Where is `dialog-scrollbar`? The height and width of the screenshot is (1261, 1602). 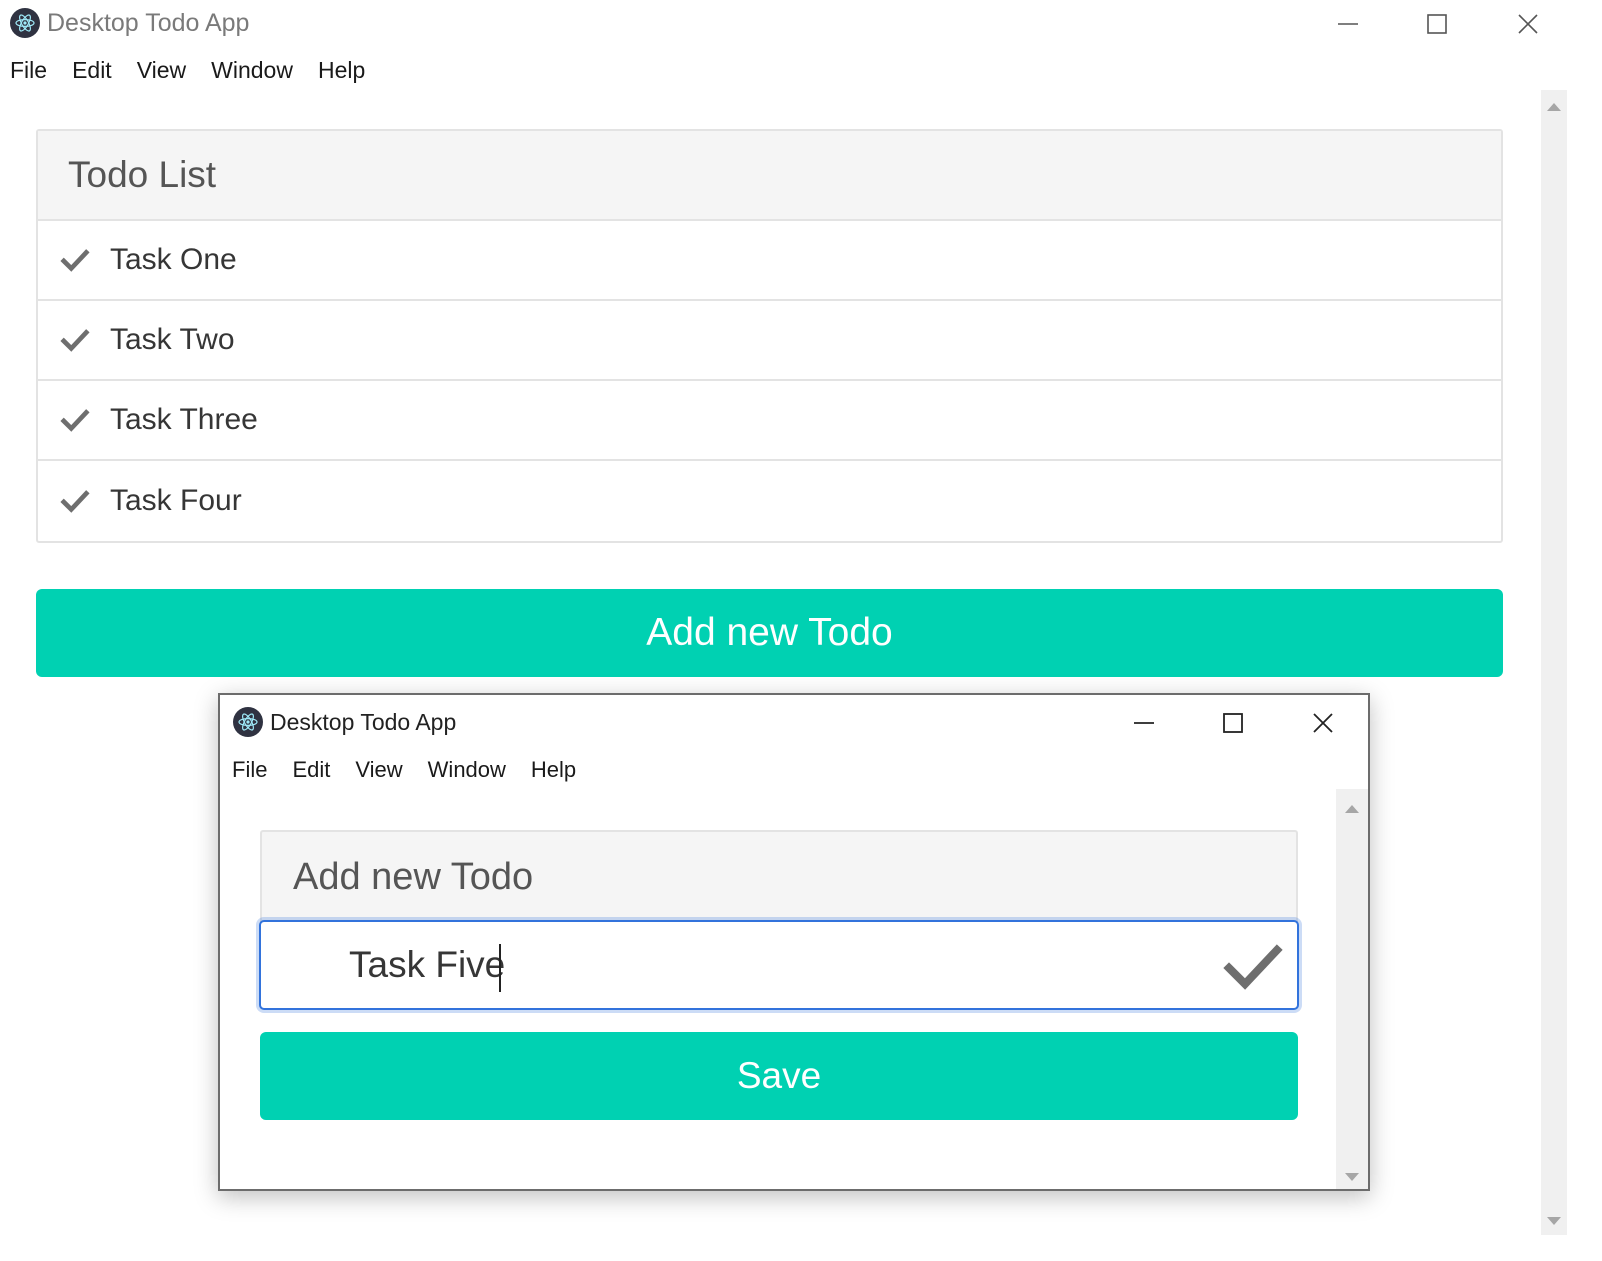 dialog-scrollbar is located at coordinates (1352, 989).